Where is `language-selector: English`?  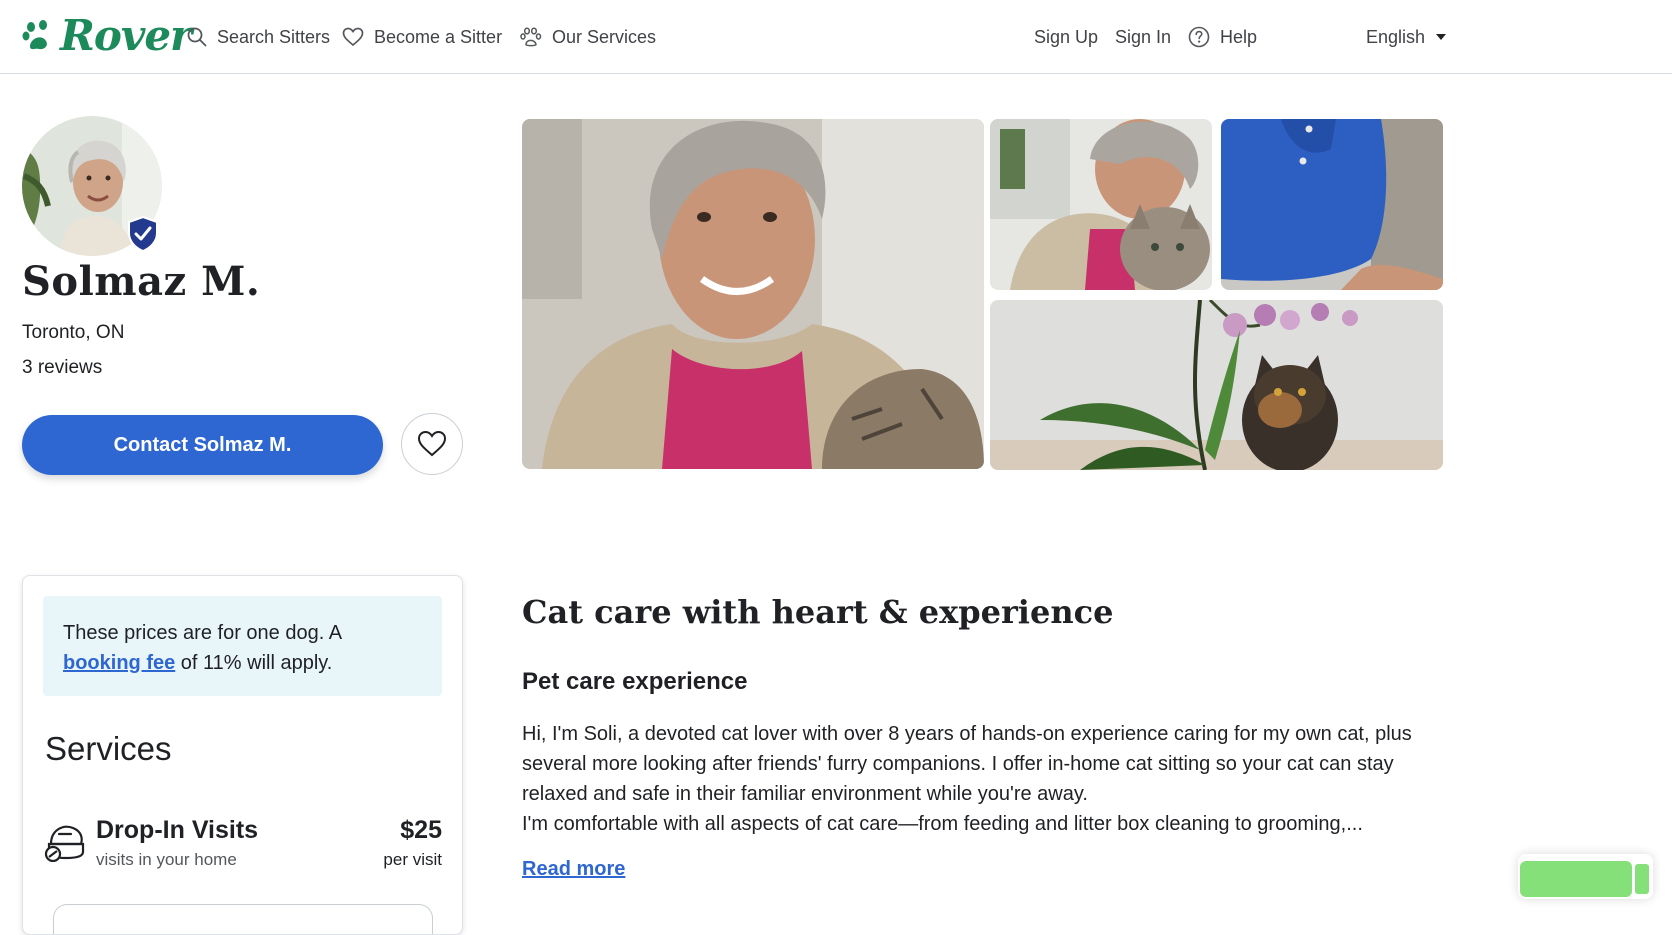 language-selector: English is located at coordinates (1406, 37).